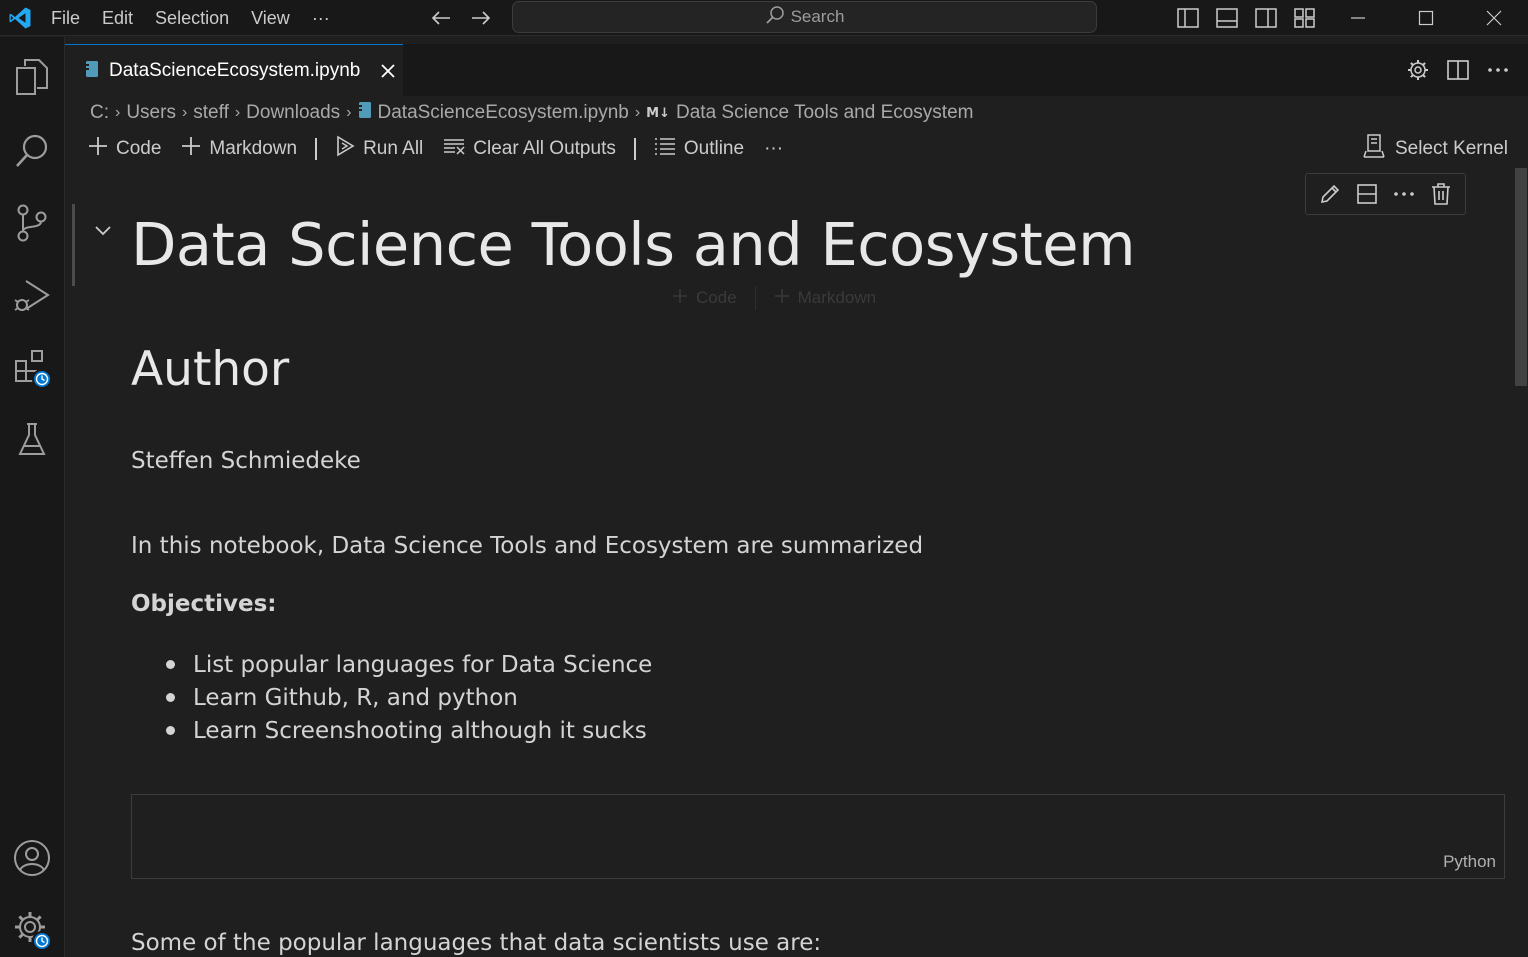 The width and height of the screenshot is (1528, 957). I want to click on list-item: Learn Screenshooting although it sucks, so click(408, 730).